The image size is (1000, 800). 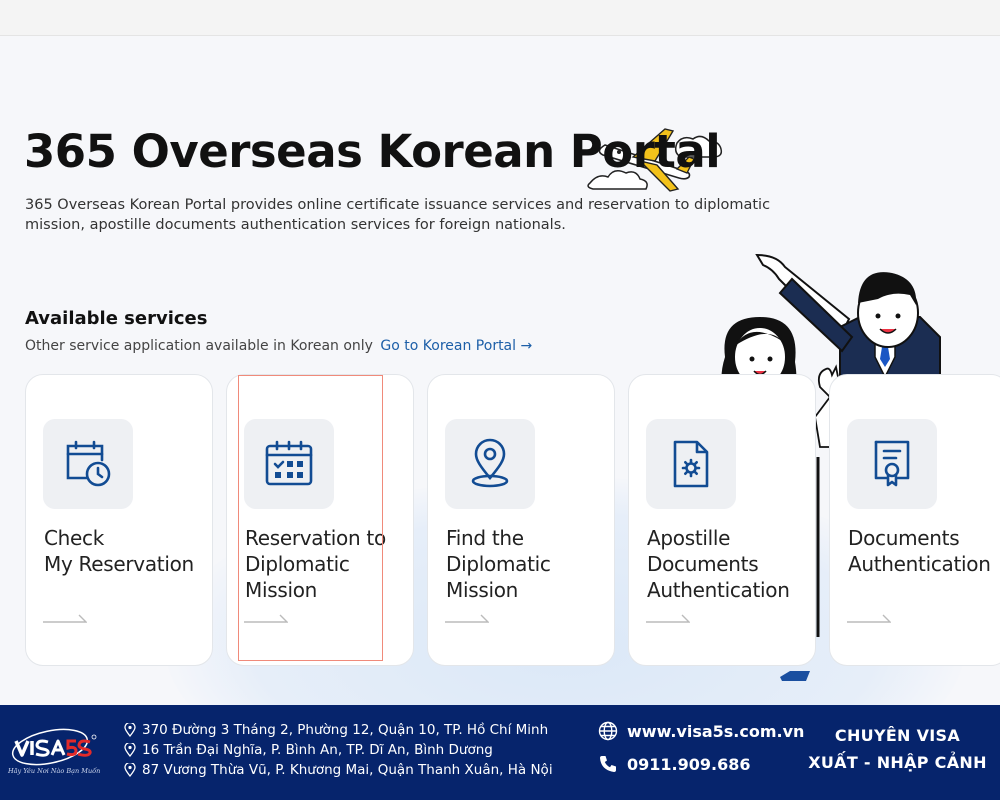 What do you see at coordinates (689, 764) in the screenshot?
I see `footer-phone-text: 0911.909.686` at bounding box center [689, 764].